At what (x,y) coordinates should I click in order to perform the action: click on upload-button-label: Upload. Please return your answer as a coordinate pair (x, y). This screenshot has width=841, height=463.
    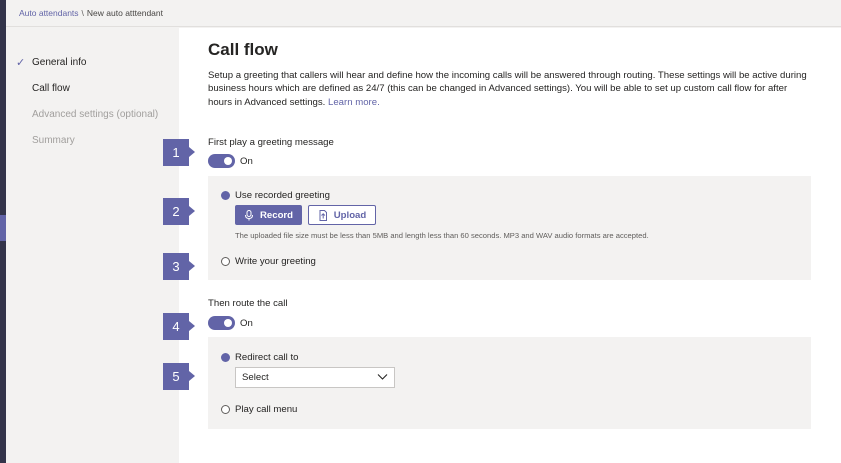
    Looking at the image, I should click on (350, 215).